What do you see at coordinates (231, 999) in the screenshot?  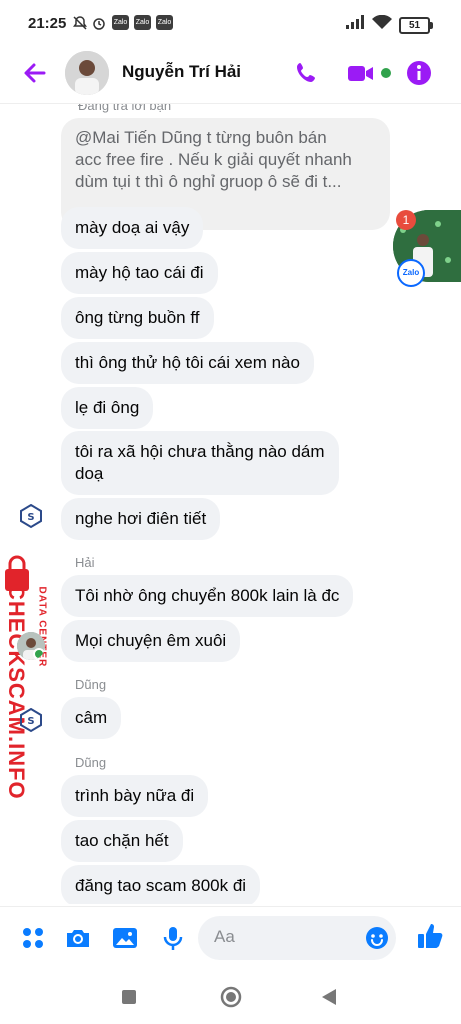 I see `home-icon` at bounding box center [231, 999].